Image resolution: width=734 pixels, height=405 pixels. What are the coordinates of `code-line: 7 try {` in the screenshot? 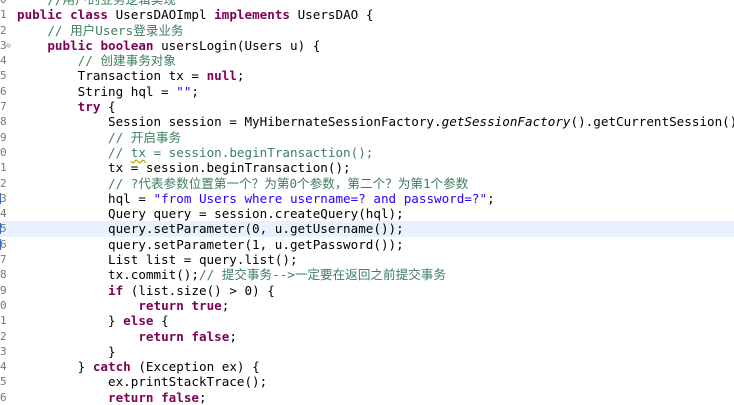 It's located at (367, 106).